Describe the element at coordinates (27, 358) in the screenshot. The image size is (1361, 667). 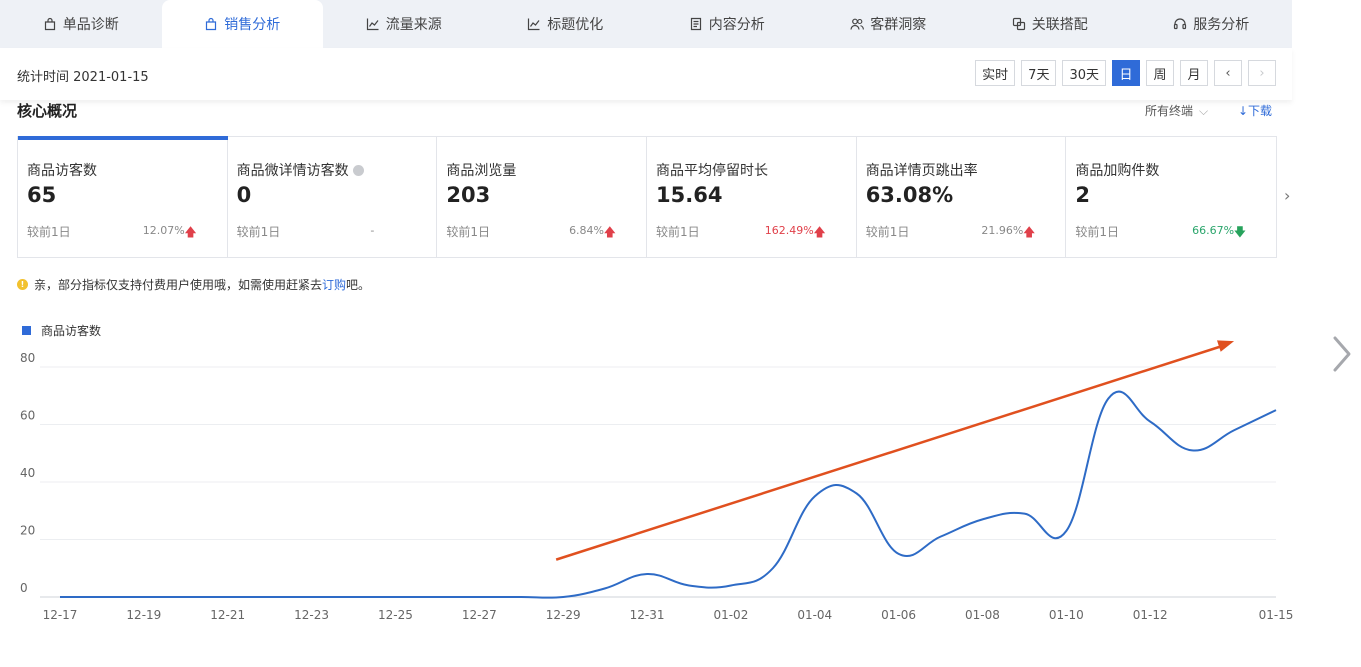
I see `y-tick-label: 80` at that location.